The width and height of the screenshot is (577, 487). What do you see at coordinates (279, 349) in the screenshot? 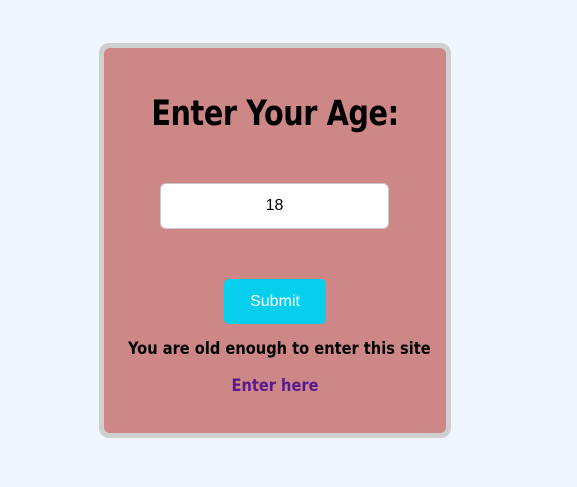
I see `result-message: You are old enough to enter this site` at bounding box center [279, 349].